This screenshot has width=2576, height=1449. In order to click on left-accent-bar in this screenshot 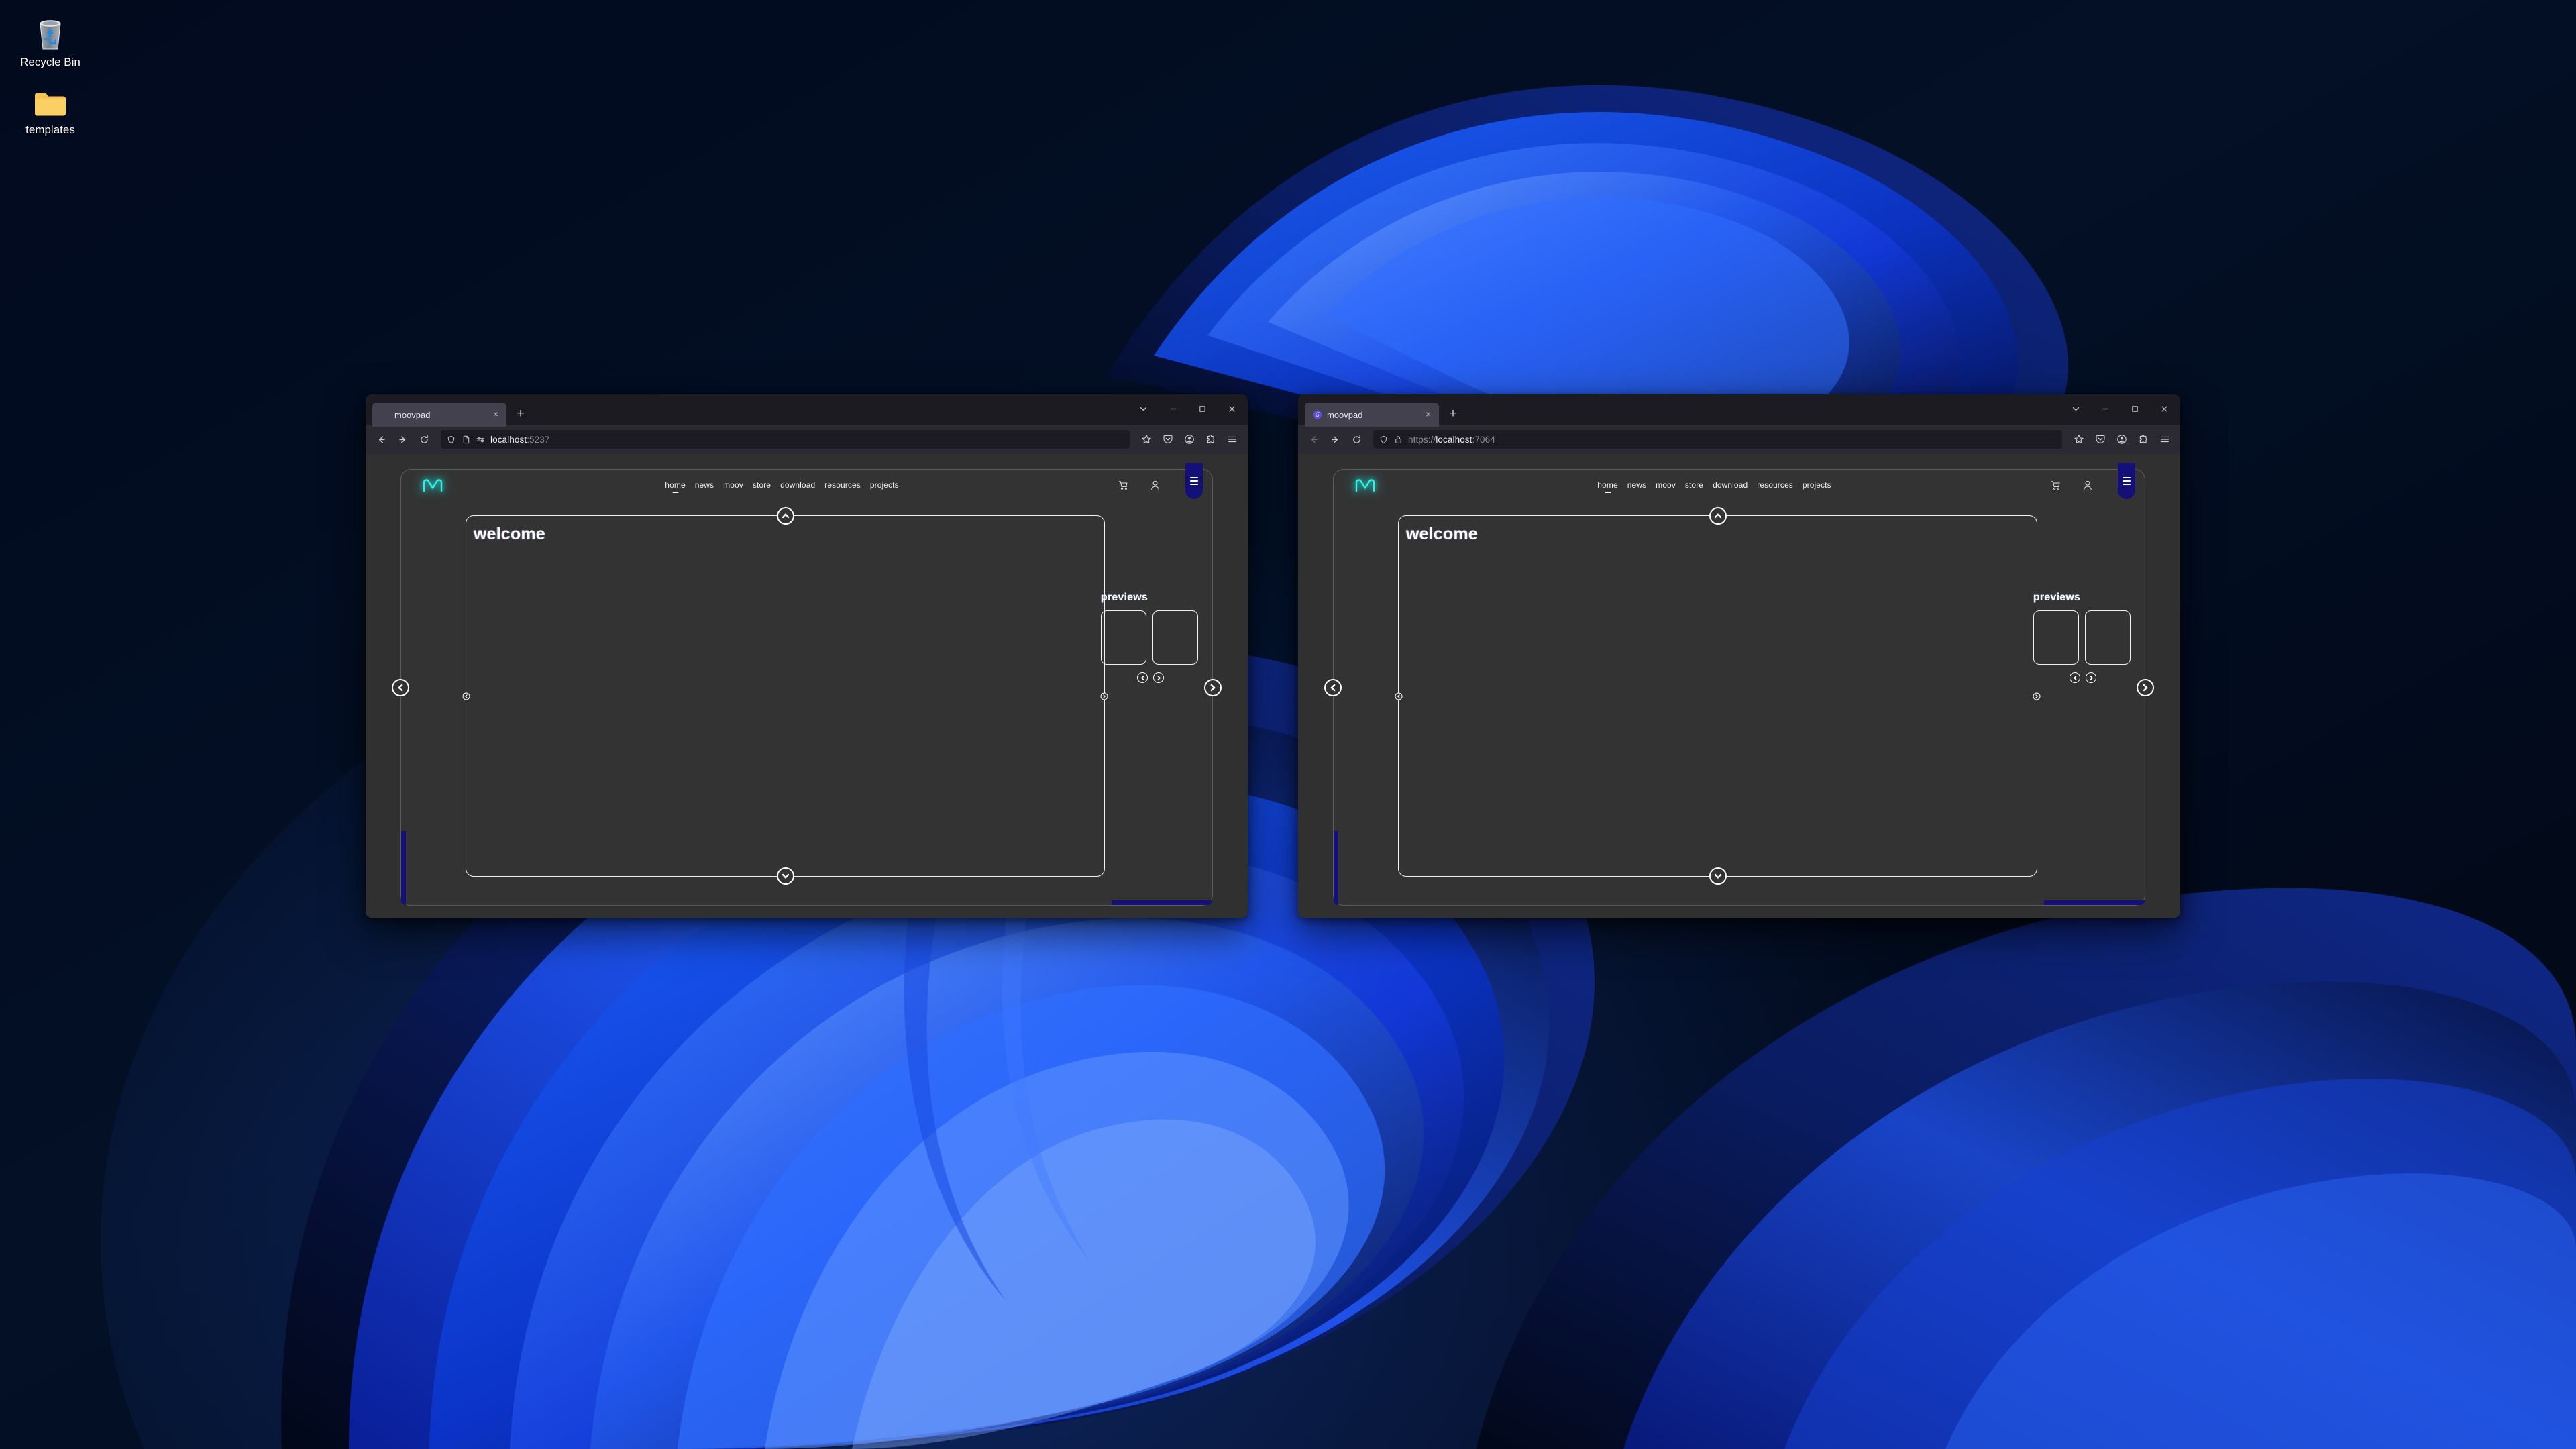, I will do `click(403, 868)`.